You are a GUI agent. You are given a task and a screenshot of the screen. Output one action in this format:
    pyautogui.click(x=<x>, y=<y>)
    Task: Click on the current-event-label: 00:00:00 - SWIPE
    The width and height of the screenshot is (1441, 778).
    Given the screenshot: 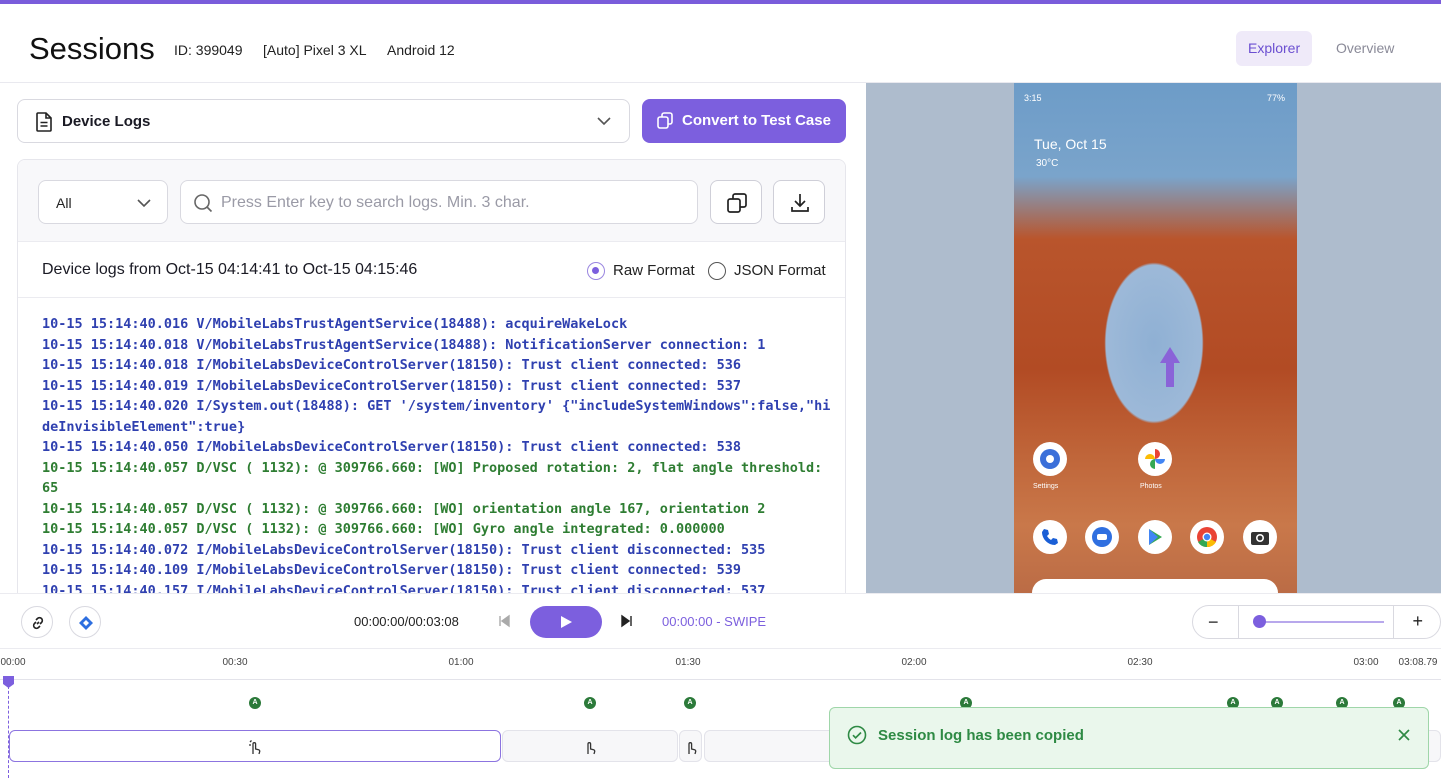 What is the action you would take?
    pyautogui.click(x=714, y=621)
    